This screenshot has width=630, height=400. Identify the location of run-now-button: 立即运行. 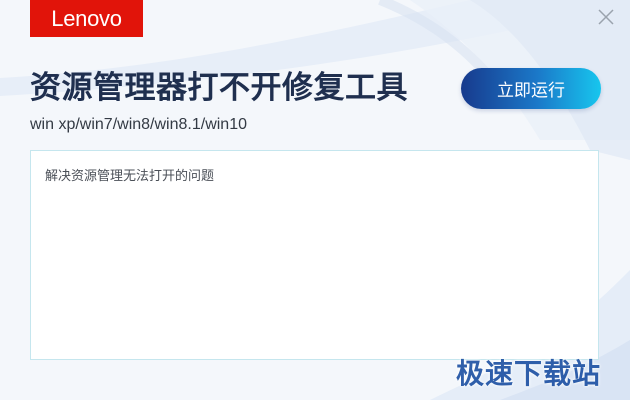
(531, 88).